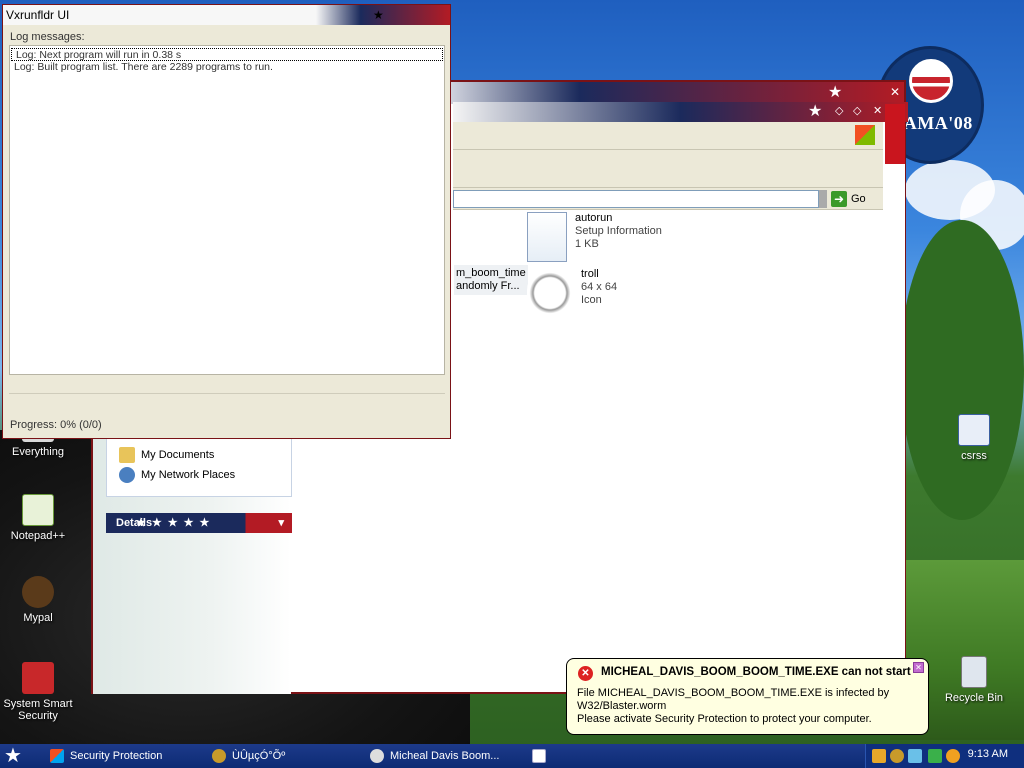  Describe the element at coordinates (38, 15) in the screenshot. I see `window-title: Vxrunfldr UI` at that location.